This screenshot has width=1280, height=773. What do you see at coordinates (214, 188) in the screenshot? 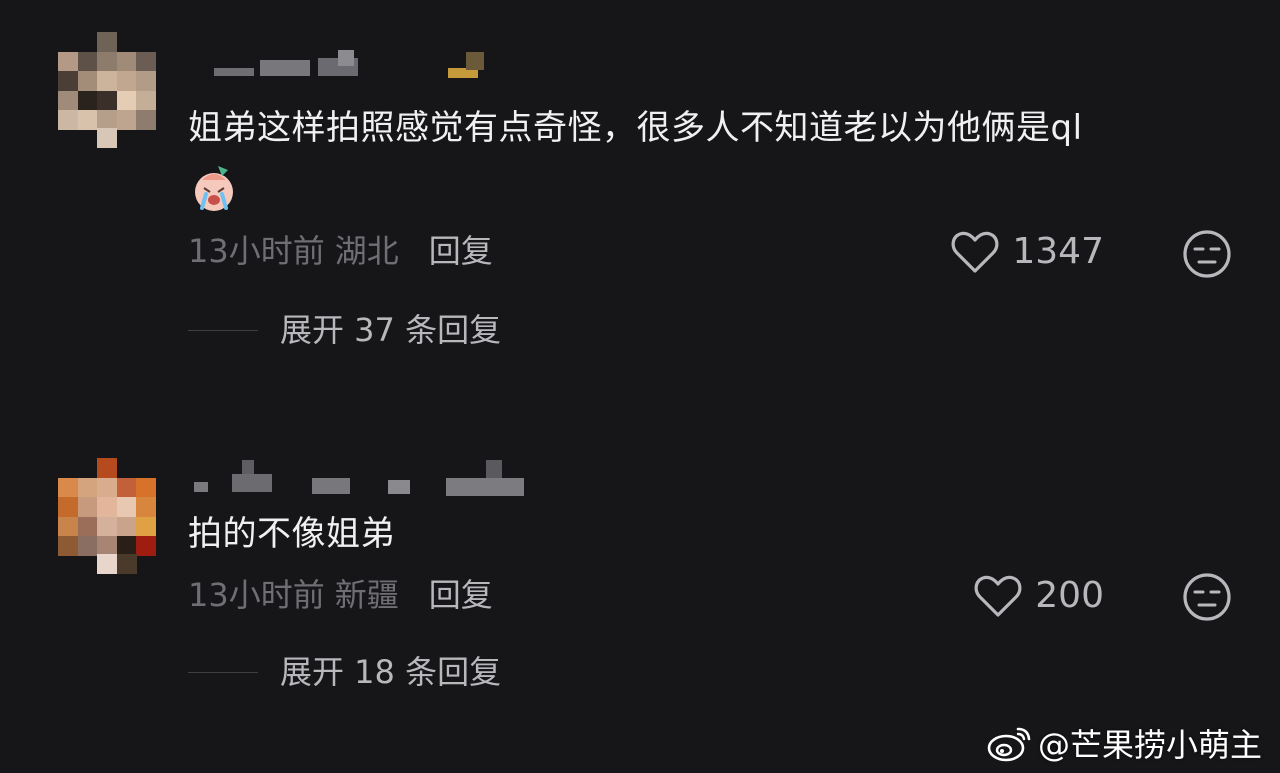
I see `crying-face-emoji` at bounding box center [214, 188].